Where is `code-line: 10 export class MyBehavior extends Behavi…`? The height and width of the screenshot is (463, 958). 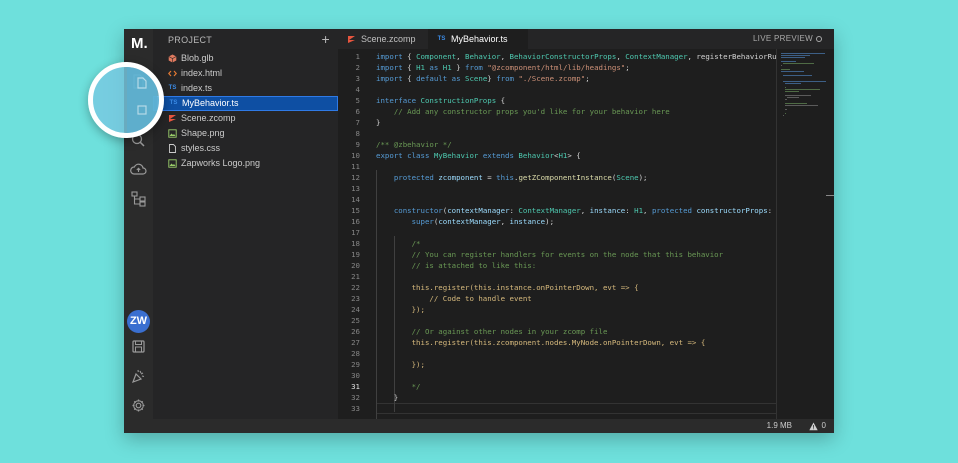 code-line: 10 export class MyBehavior extends Behavi… is located at coordinates (557, 155).